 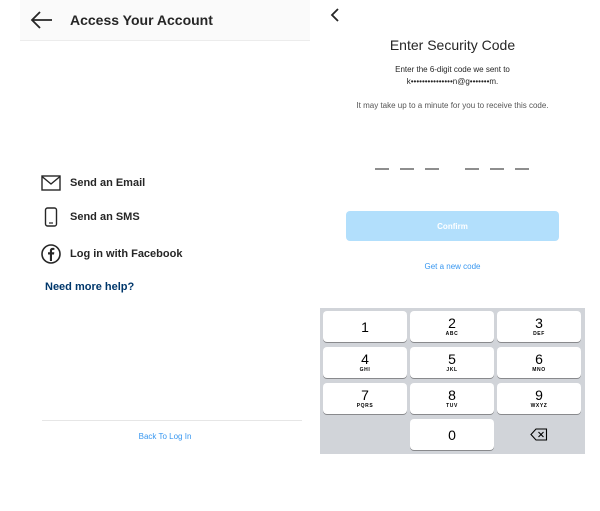 What do you see at coordinates (452, 333) in the screenshot?
I see `key-letters: ABC` at bounding box center [452, 333].